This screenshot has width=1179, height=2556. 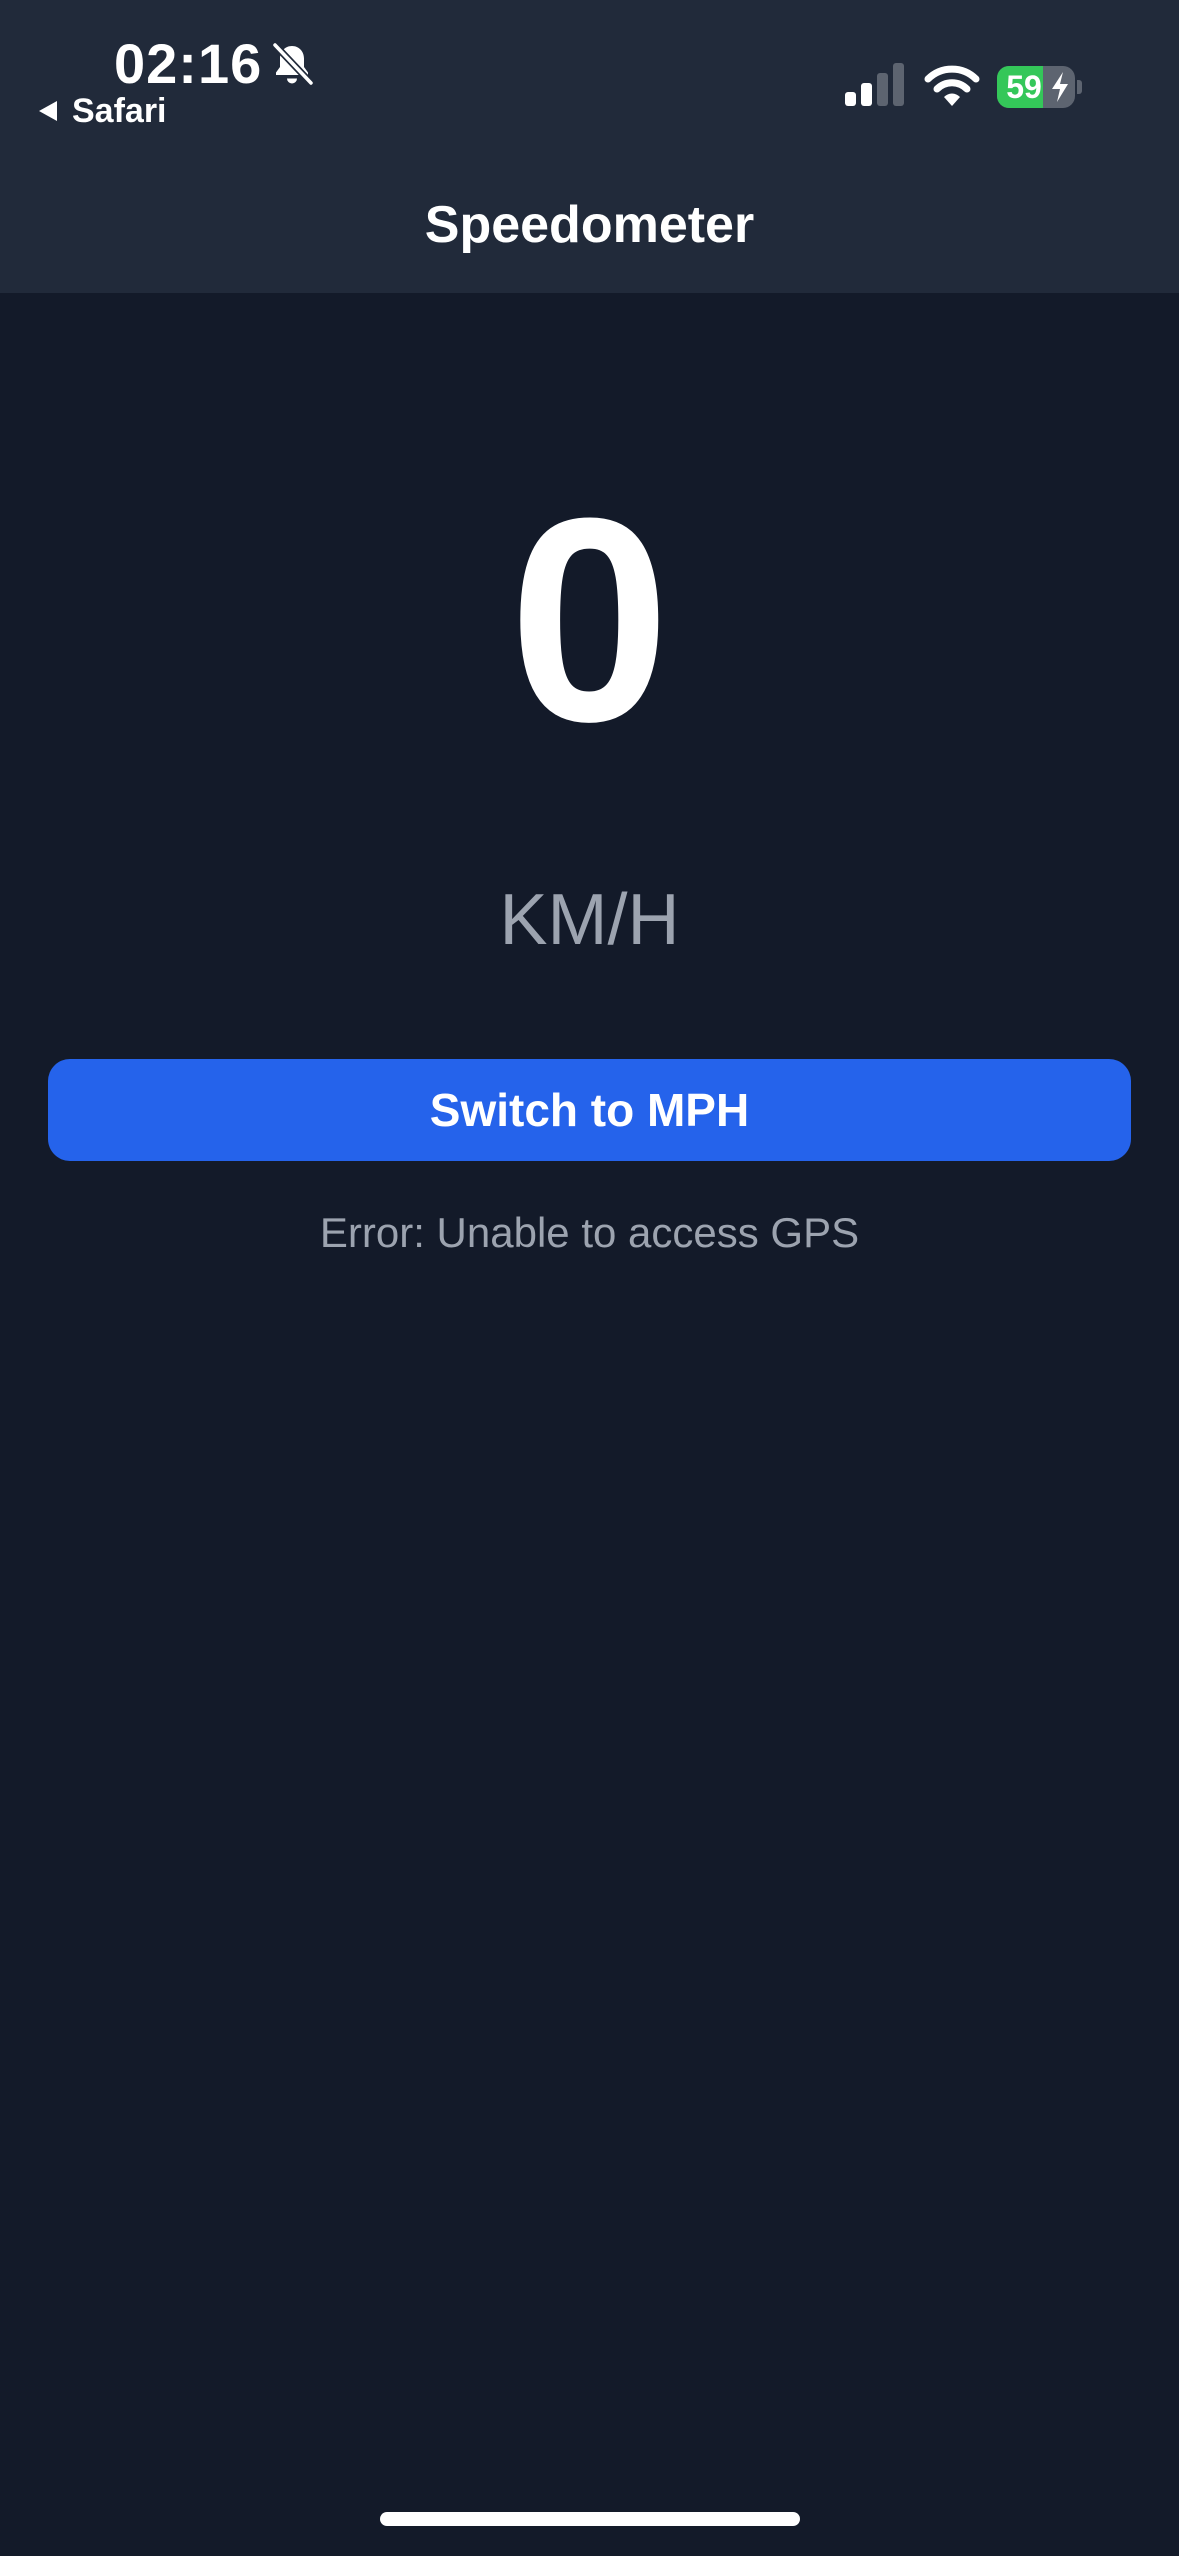 What do you see at coordinates (119, 111) in the screenshot?
I see `back-app-label: Safari` at bounding box center [119, 111].